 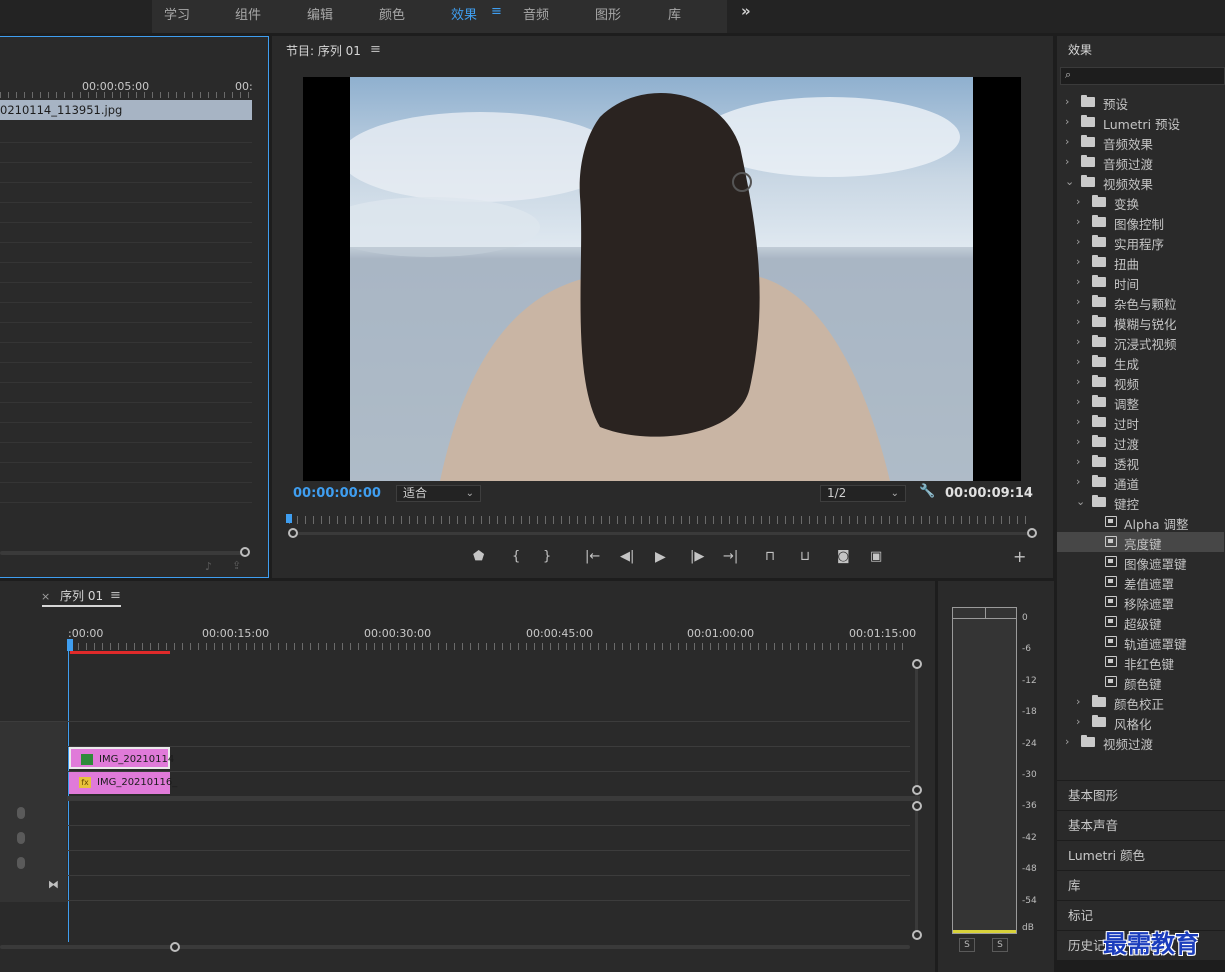 What do you see at coordinates (1140, 682) in the screenshot?
I see `effects-tree-item: 颜色键` at bounding box center [1140, 682].